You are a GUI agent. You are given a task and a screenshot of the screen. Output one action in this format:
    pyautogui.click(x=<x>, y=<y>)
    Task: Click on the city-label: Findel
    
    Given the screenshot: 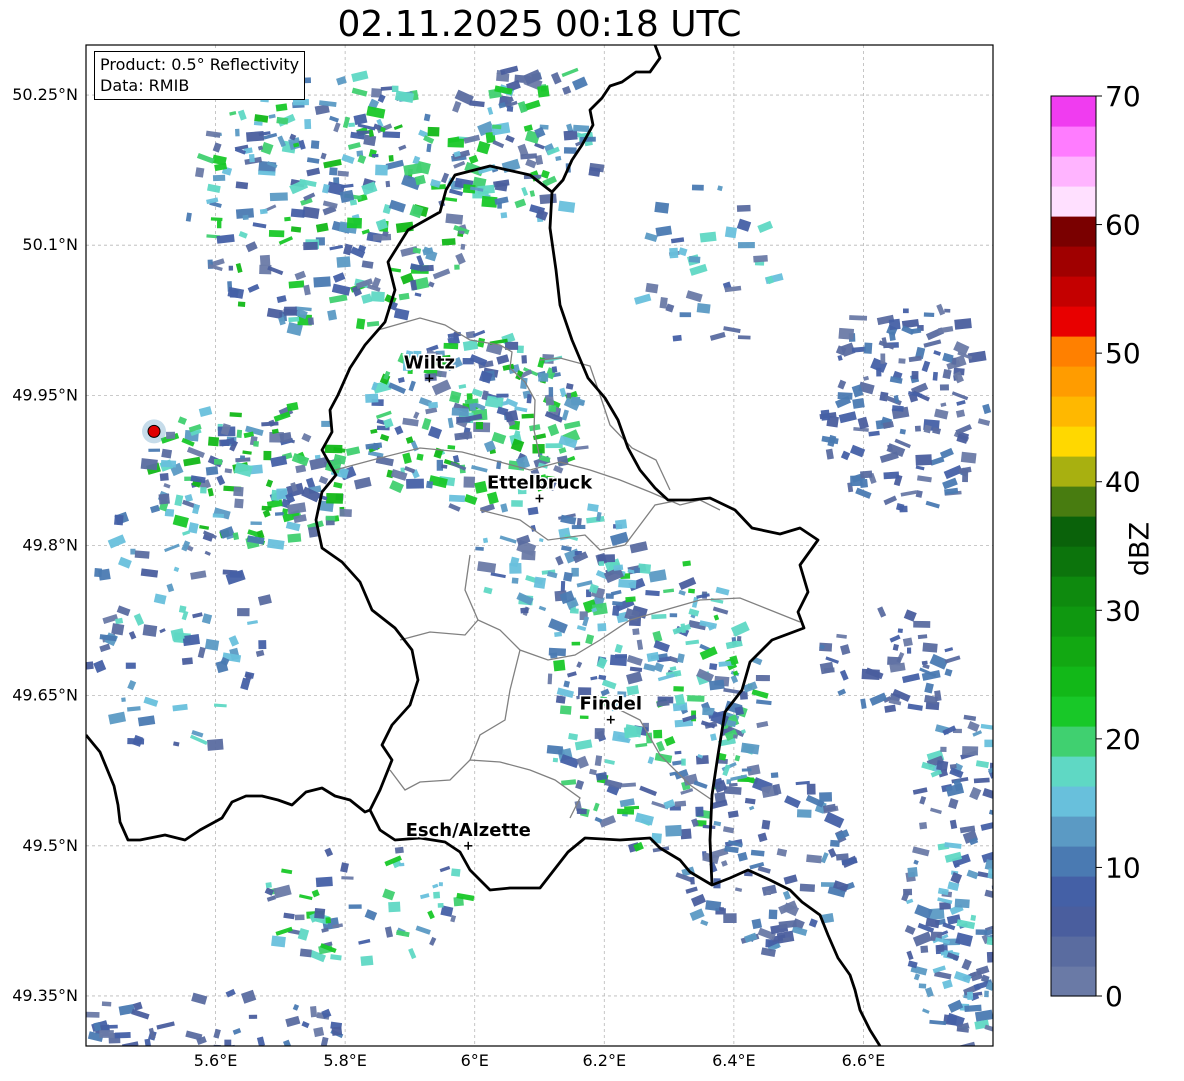 What is the action you would take?
    pyautogui.click(x=610, y=704)
    